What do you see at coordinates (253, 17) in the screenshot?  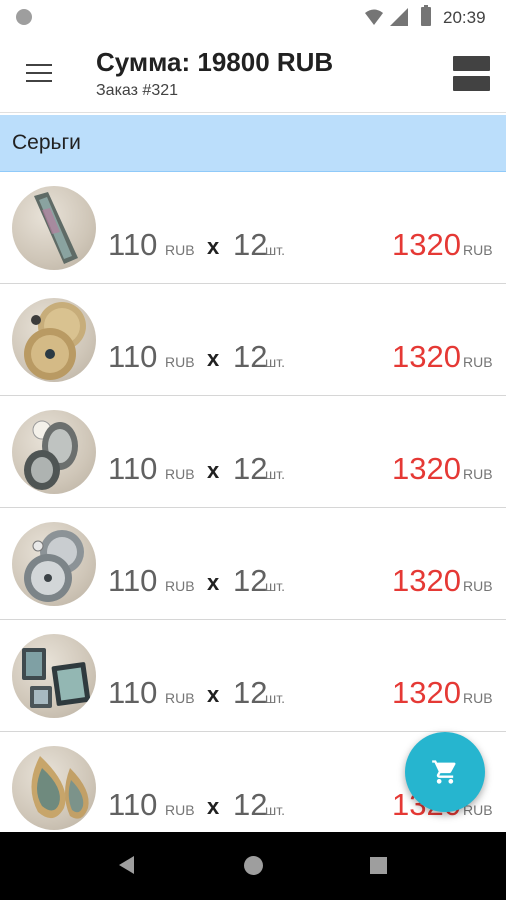 I see `status-bar: 20:39` at bounding box center [253, 17].